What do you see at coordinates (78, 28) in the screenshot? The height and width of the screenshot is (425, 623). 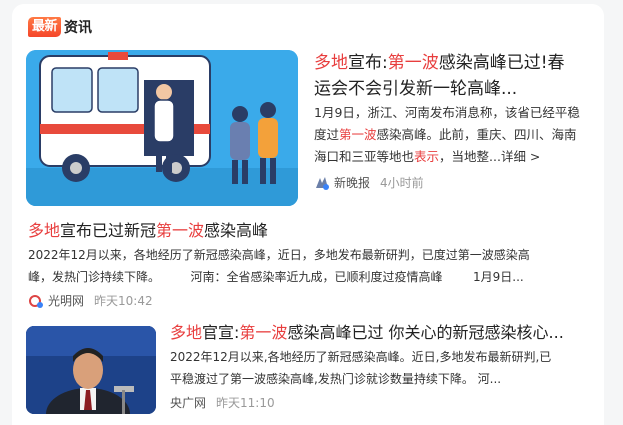 I see `header-label: 资讯` at bounding box center [78, 28].